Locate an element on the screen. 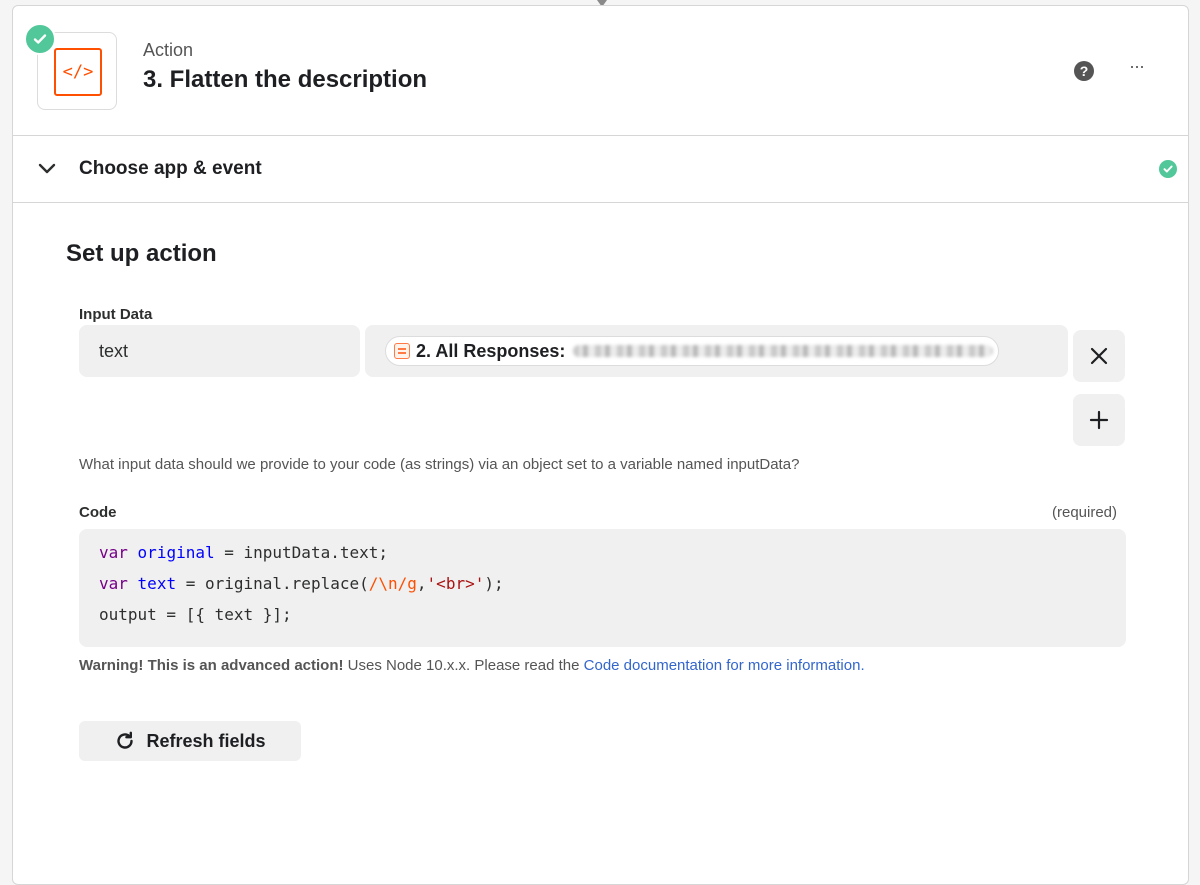  refresh-icon is located at coordinates (125, 740).